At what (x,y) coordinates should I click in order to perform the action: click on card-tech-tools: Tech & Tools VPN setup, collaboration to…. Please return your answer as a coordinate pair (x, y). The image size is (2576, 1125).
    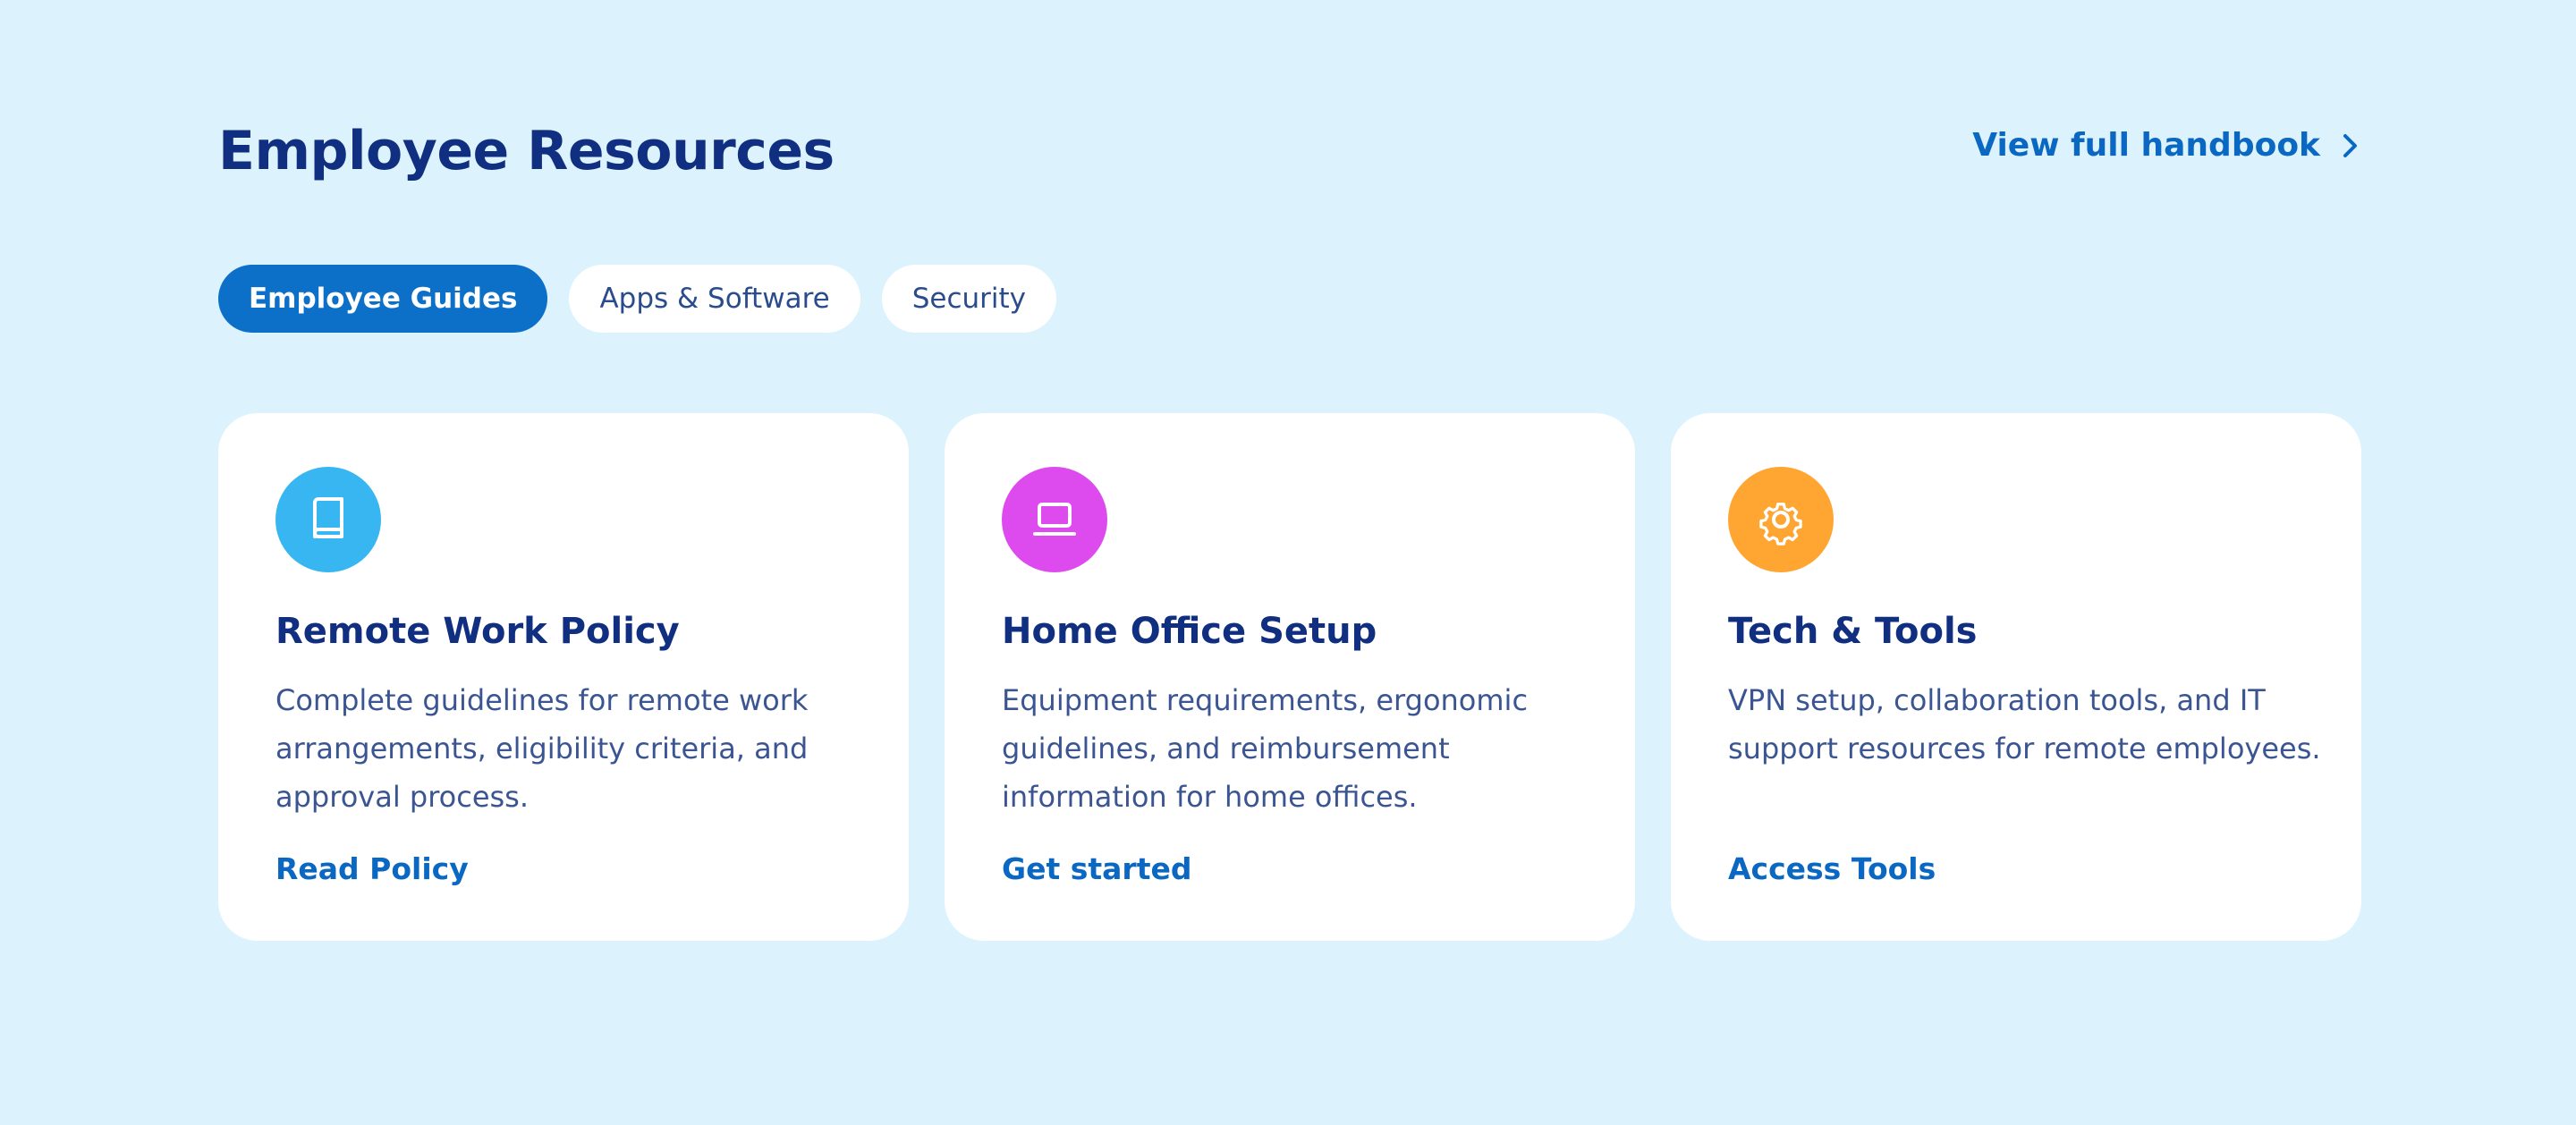
    Looking at the image, I should click on (2016, 677).